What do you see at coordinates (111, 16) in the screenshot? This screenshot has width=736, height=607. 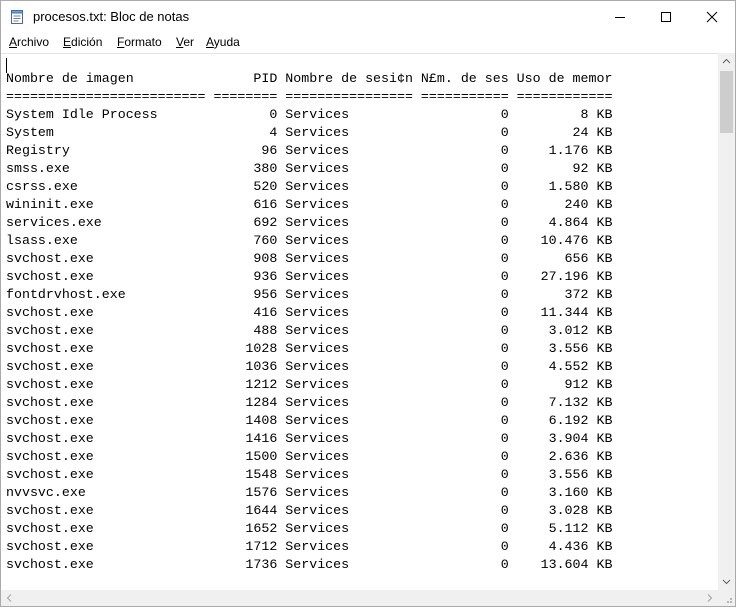 I see `window-title: procesos.txt: Bloc de notas` at bounding box center [111, 16].